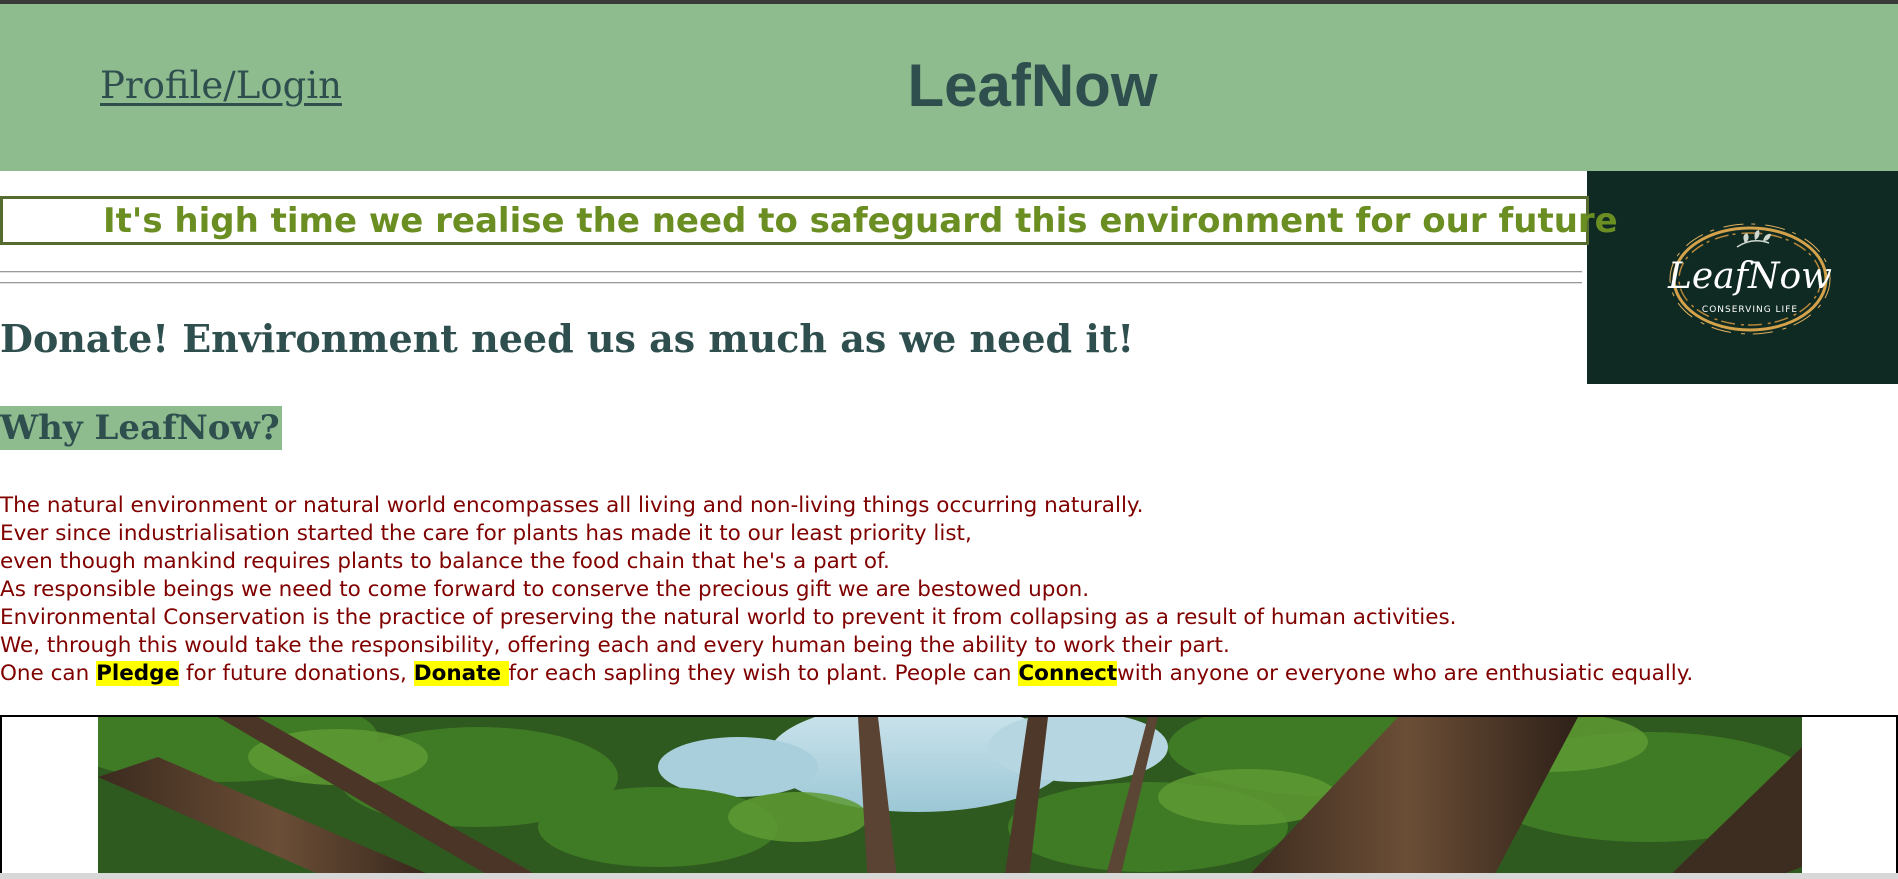 The width and height of the screenshot is (1898, 879). Describe the element at coordinates (296, 673) in the screenshot. I see `paragraph-text: for future donations,` at that location.